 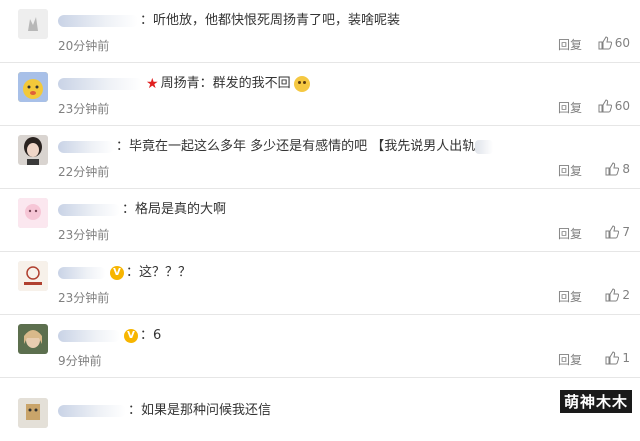 I want to click on like-count: 2, so click(x=626, y=295).